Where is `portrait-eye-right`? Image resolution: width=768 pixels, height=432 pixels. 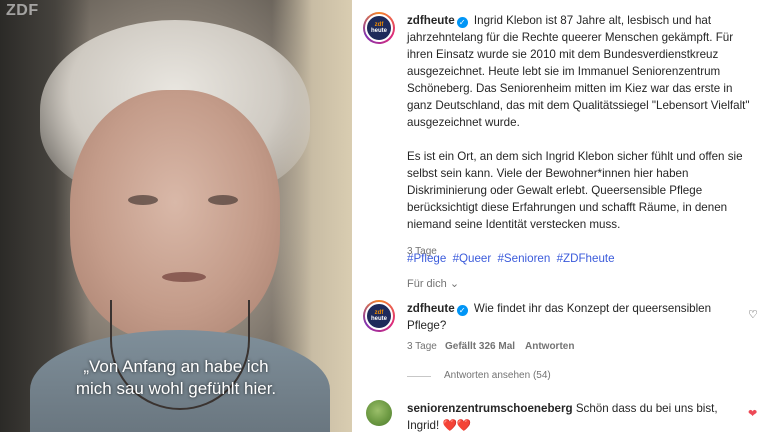
portrait-eye-right is located at coordinates (223, 200).